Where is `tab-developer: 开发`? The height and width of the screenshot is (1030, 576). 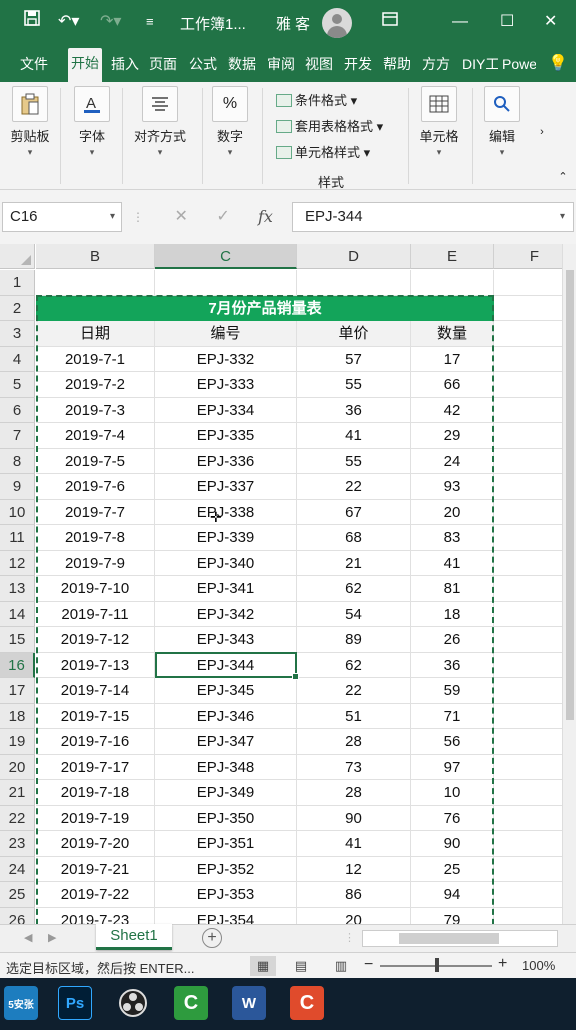
tab-developer: 开发 is located at coordinates (358, 64).